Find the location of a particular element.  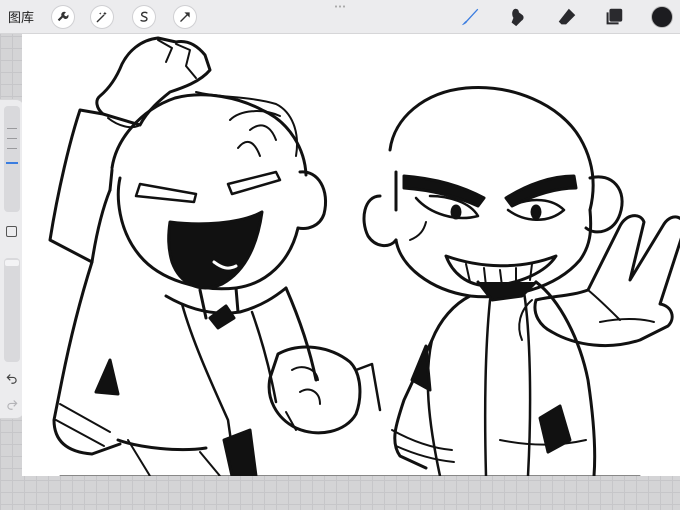

brush-icon is located at coordinates (470, 17).